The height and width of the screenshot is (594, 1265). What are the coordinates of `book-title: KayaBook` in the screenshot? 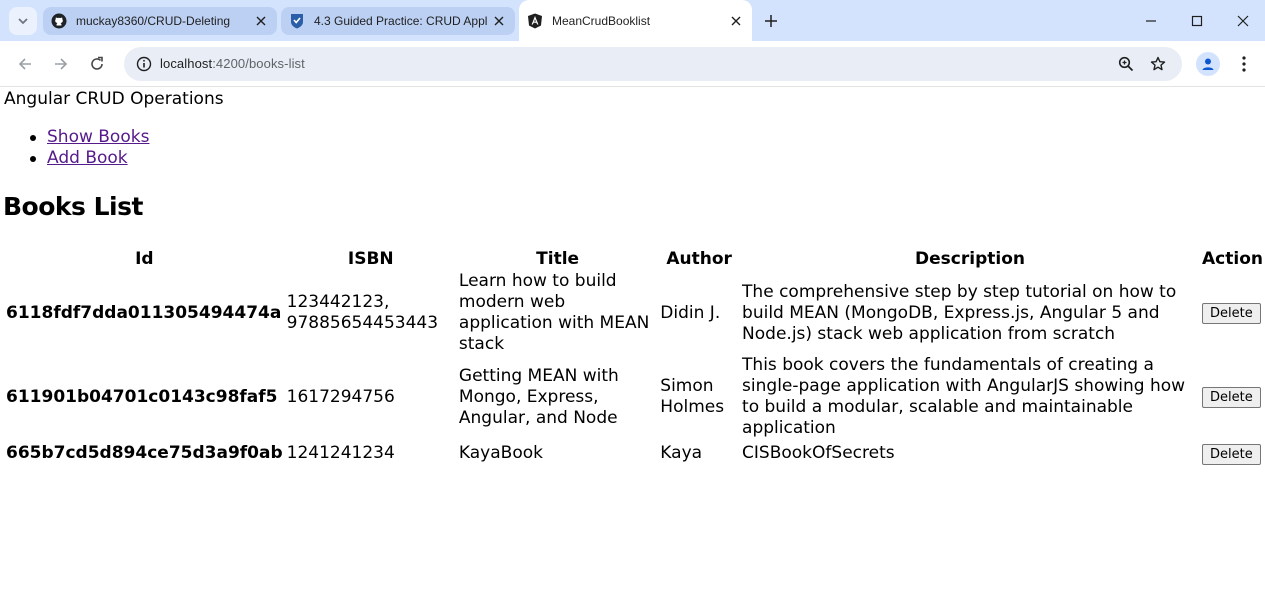 It's located at (500, 453).